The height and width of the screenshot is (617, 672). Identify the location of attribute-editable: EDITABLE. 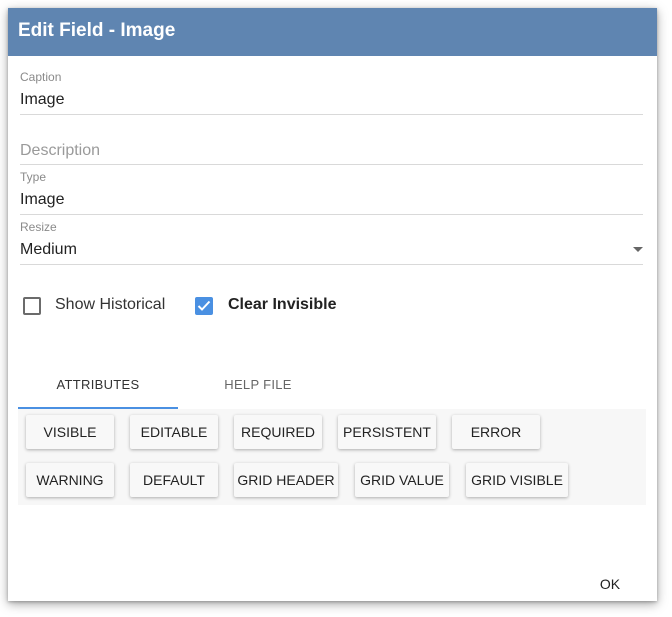
(174, 432).